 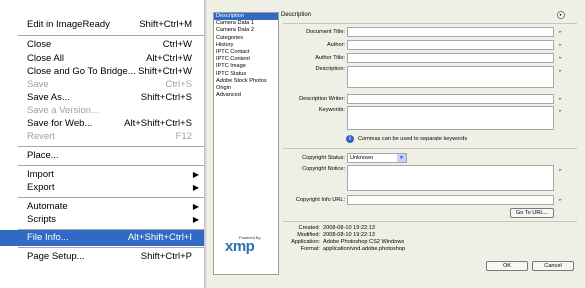 What do you see at coordinates (335, 45) in the screenshot?
I see `author-label: Author:` at bounding box center [335, 45].